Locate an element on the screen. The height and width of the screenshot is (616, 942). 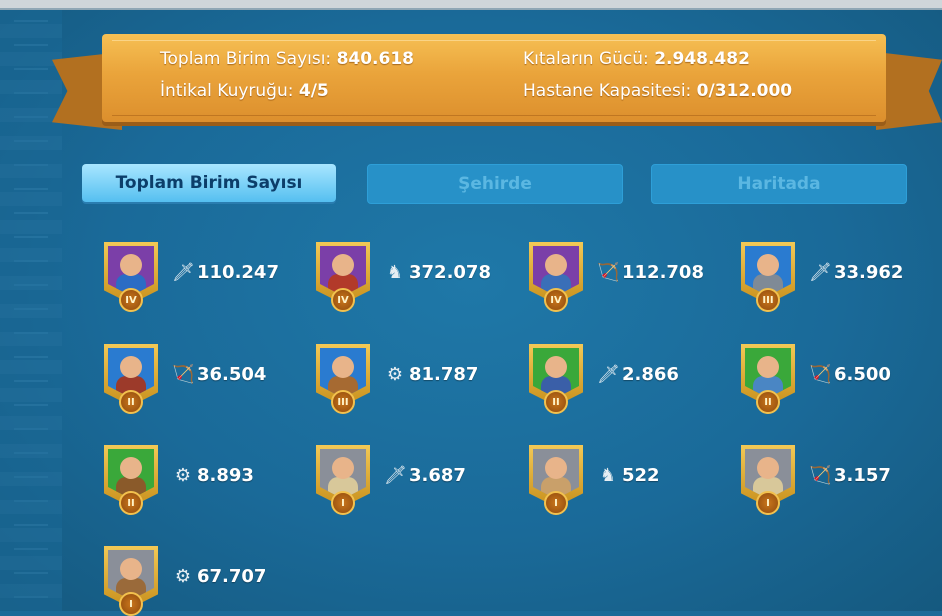
march-queue-label: İntikal Kuyruğu: is located at coordinates (227, 91).